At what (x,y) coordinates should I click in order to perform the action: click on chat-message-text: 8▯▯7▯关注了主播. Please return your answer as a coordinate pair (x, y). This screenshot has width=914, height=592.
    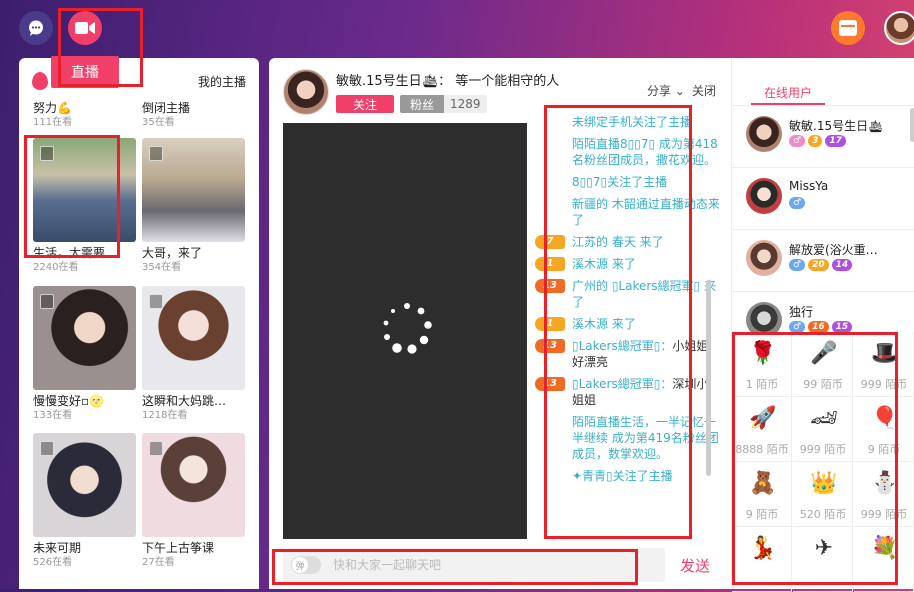
    Looking at the image, I should click on (620, 182).